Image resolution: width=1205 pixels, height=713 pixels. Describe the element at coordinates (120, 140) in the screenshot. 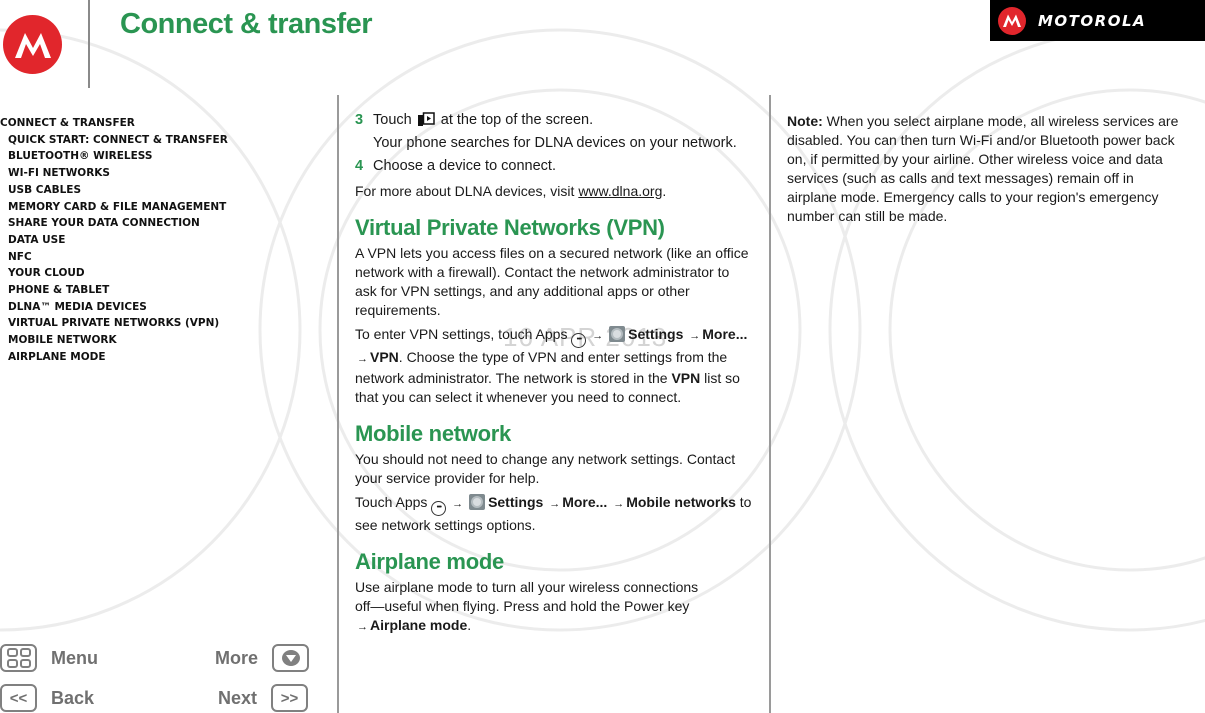

I see `toc-item-quick-start: Quick Start: Connect & transfer` at that location.